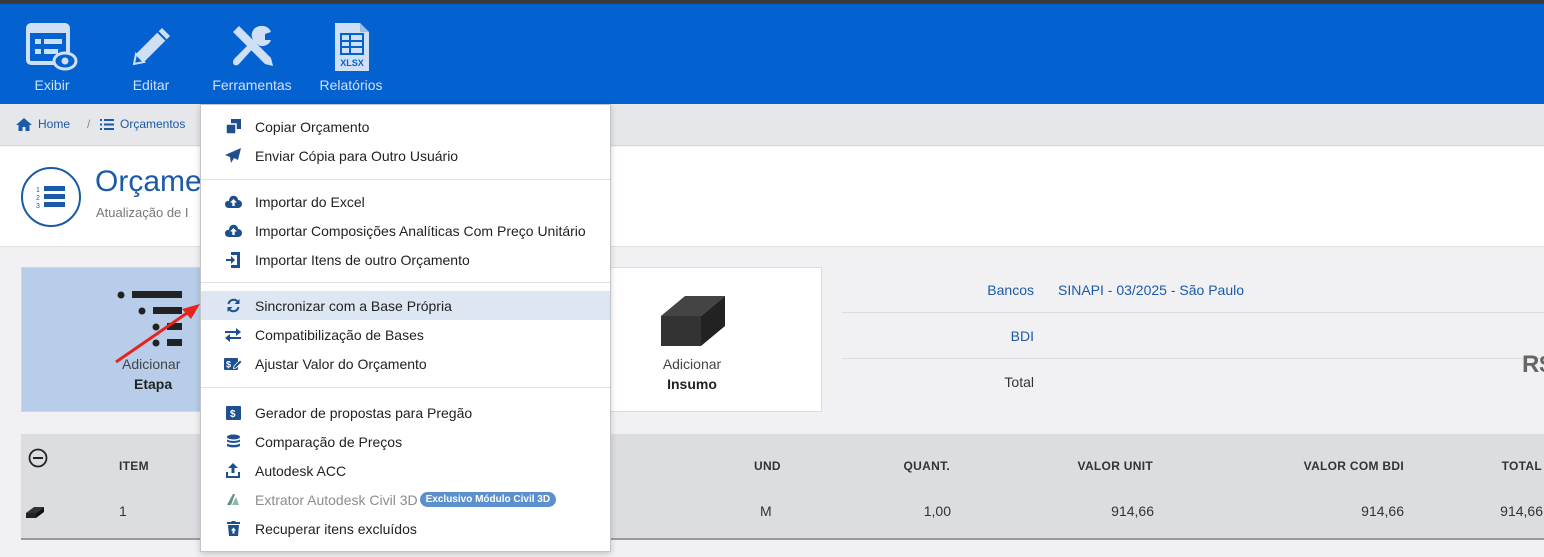 The width and height of the screenshot is (1544, 557). What do you see at coordinates (134, 466) in the screenshot?
I see `col-header-item: ITEM` at bounding box center [134, 466].